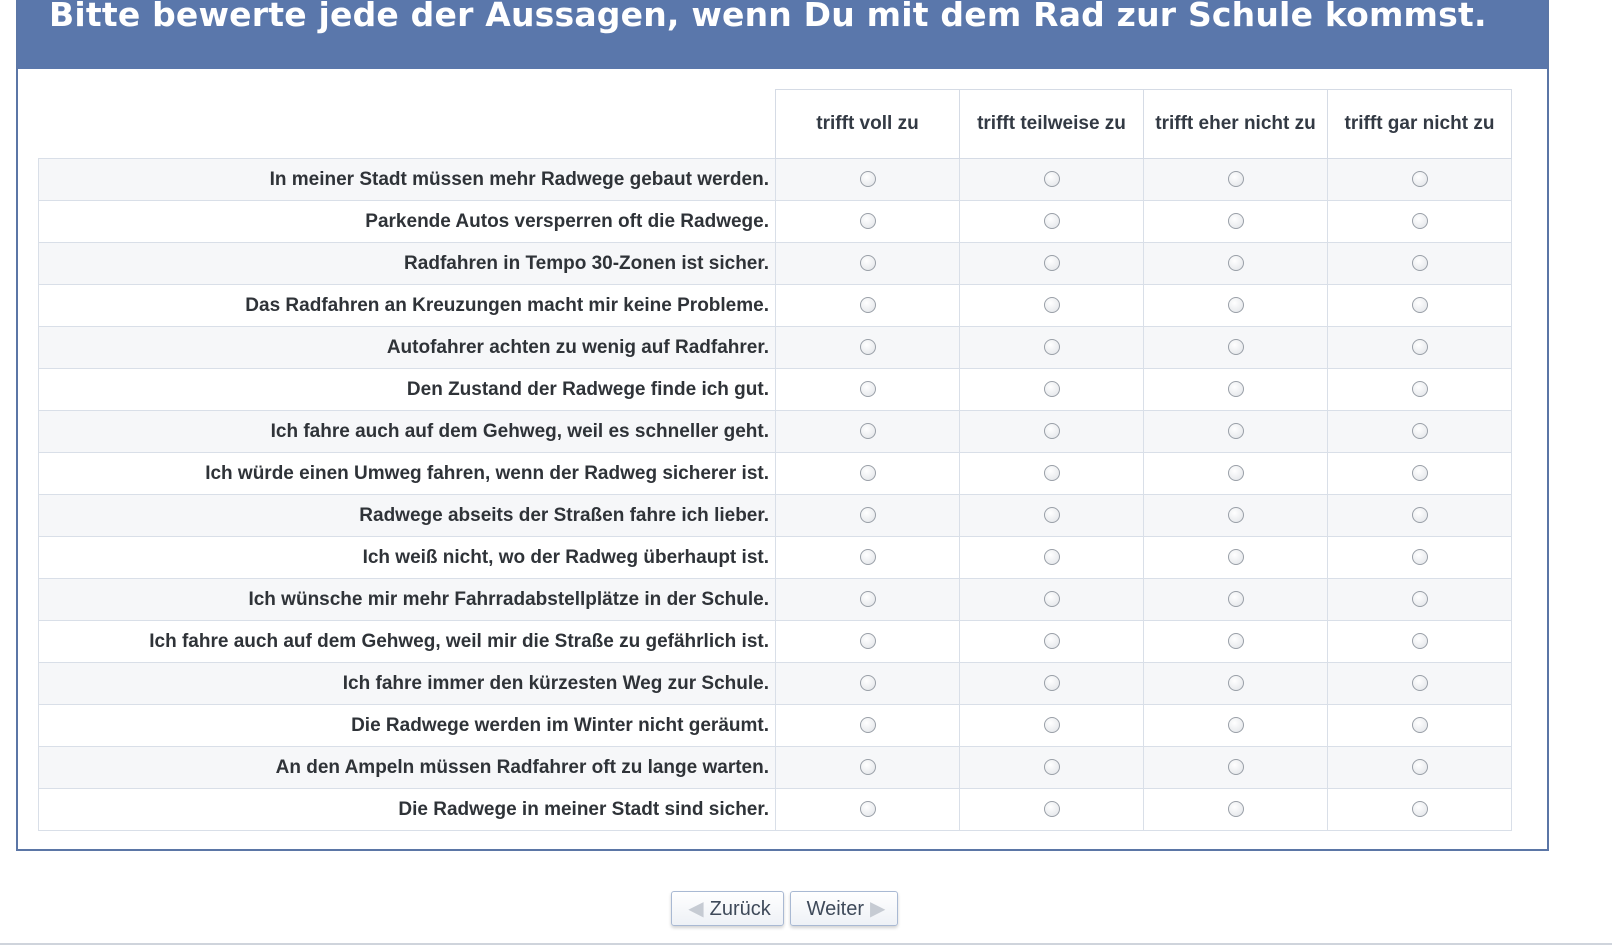 This screenshot has height=945, width=1612. Describe the element at coordinates (407, 124) in the screenshot. I see `header-corner` at that location.